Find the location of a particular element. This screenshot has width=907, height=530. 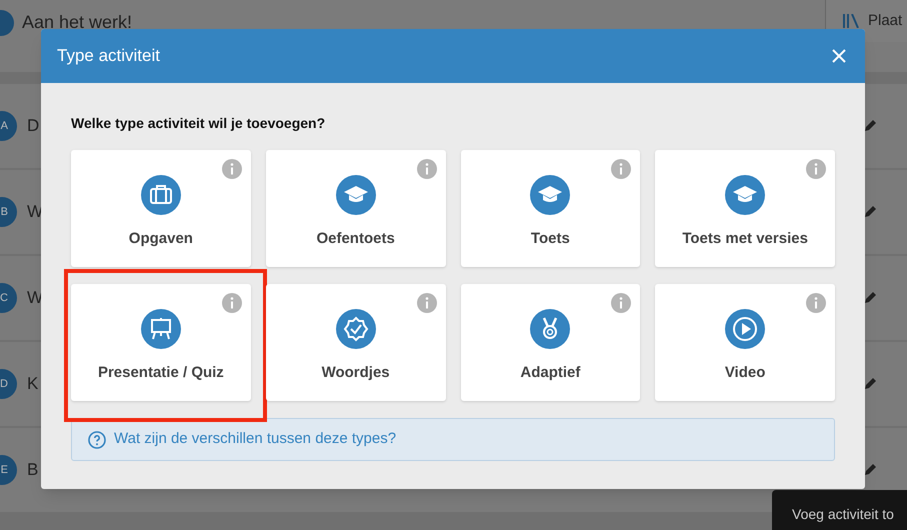

close-icon is located at coordinates (839, 56).